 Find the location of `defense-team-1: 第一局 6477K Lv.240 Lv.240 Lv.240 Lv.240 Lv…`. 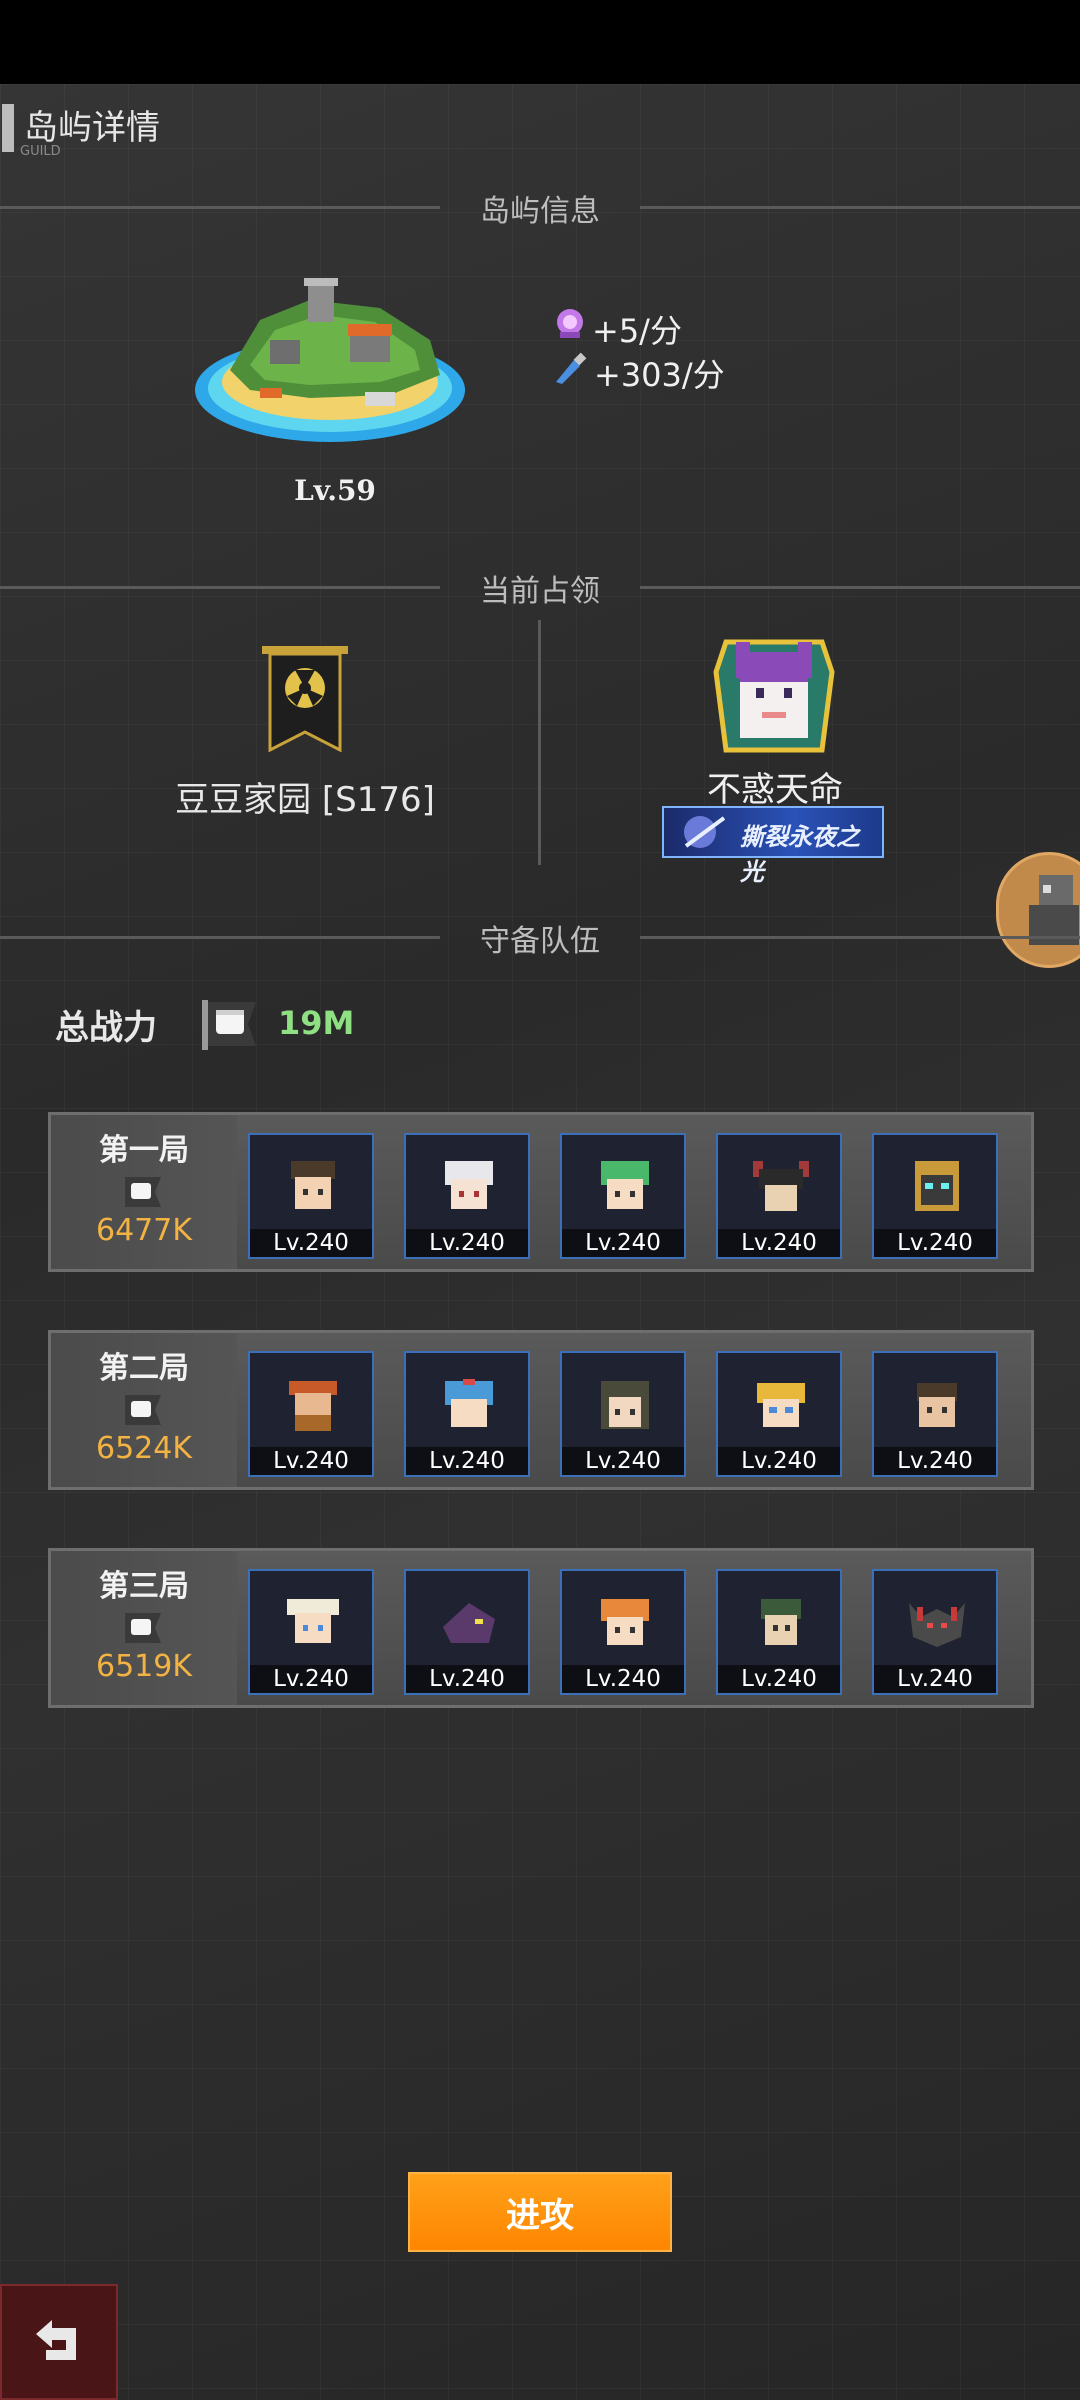

defense-team-1: 第一局 6477K Lv.240 Lv.240 Lv.240 Lv.240 Lv… is located at coordinates (541, 1192).